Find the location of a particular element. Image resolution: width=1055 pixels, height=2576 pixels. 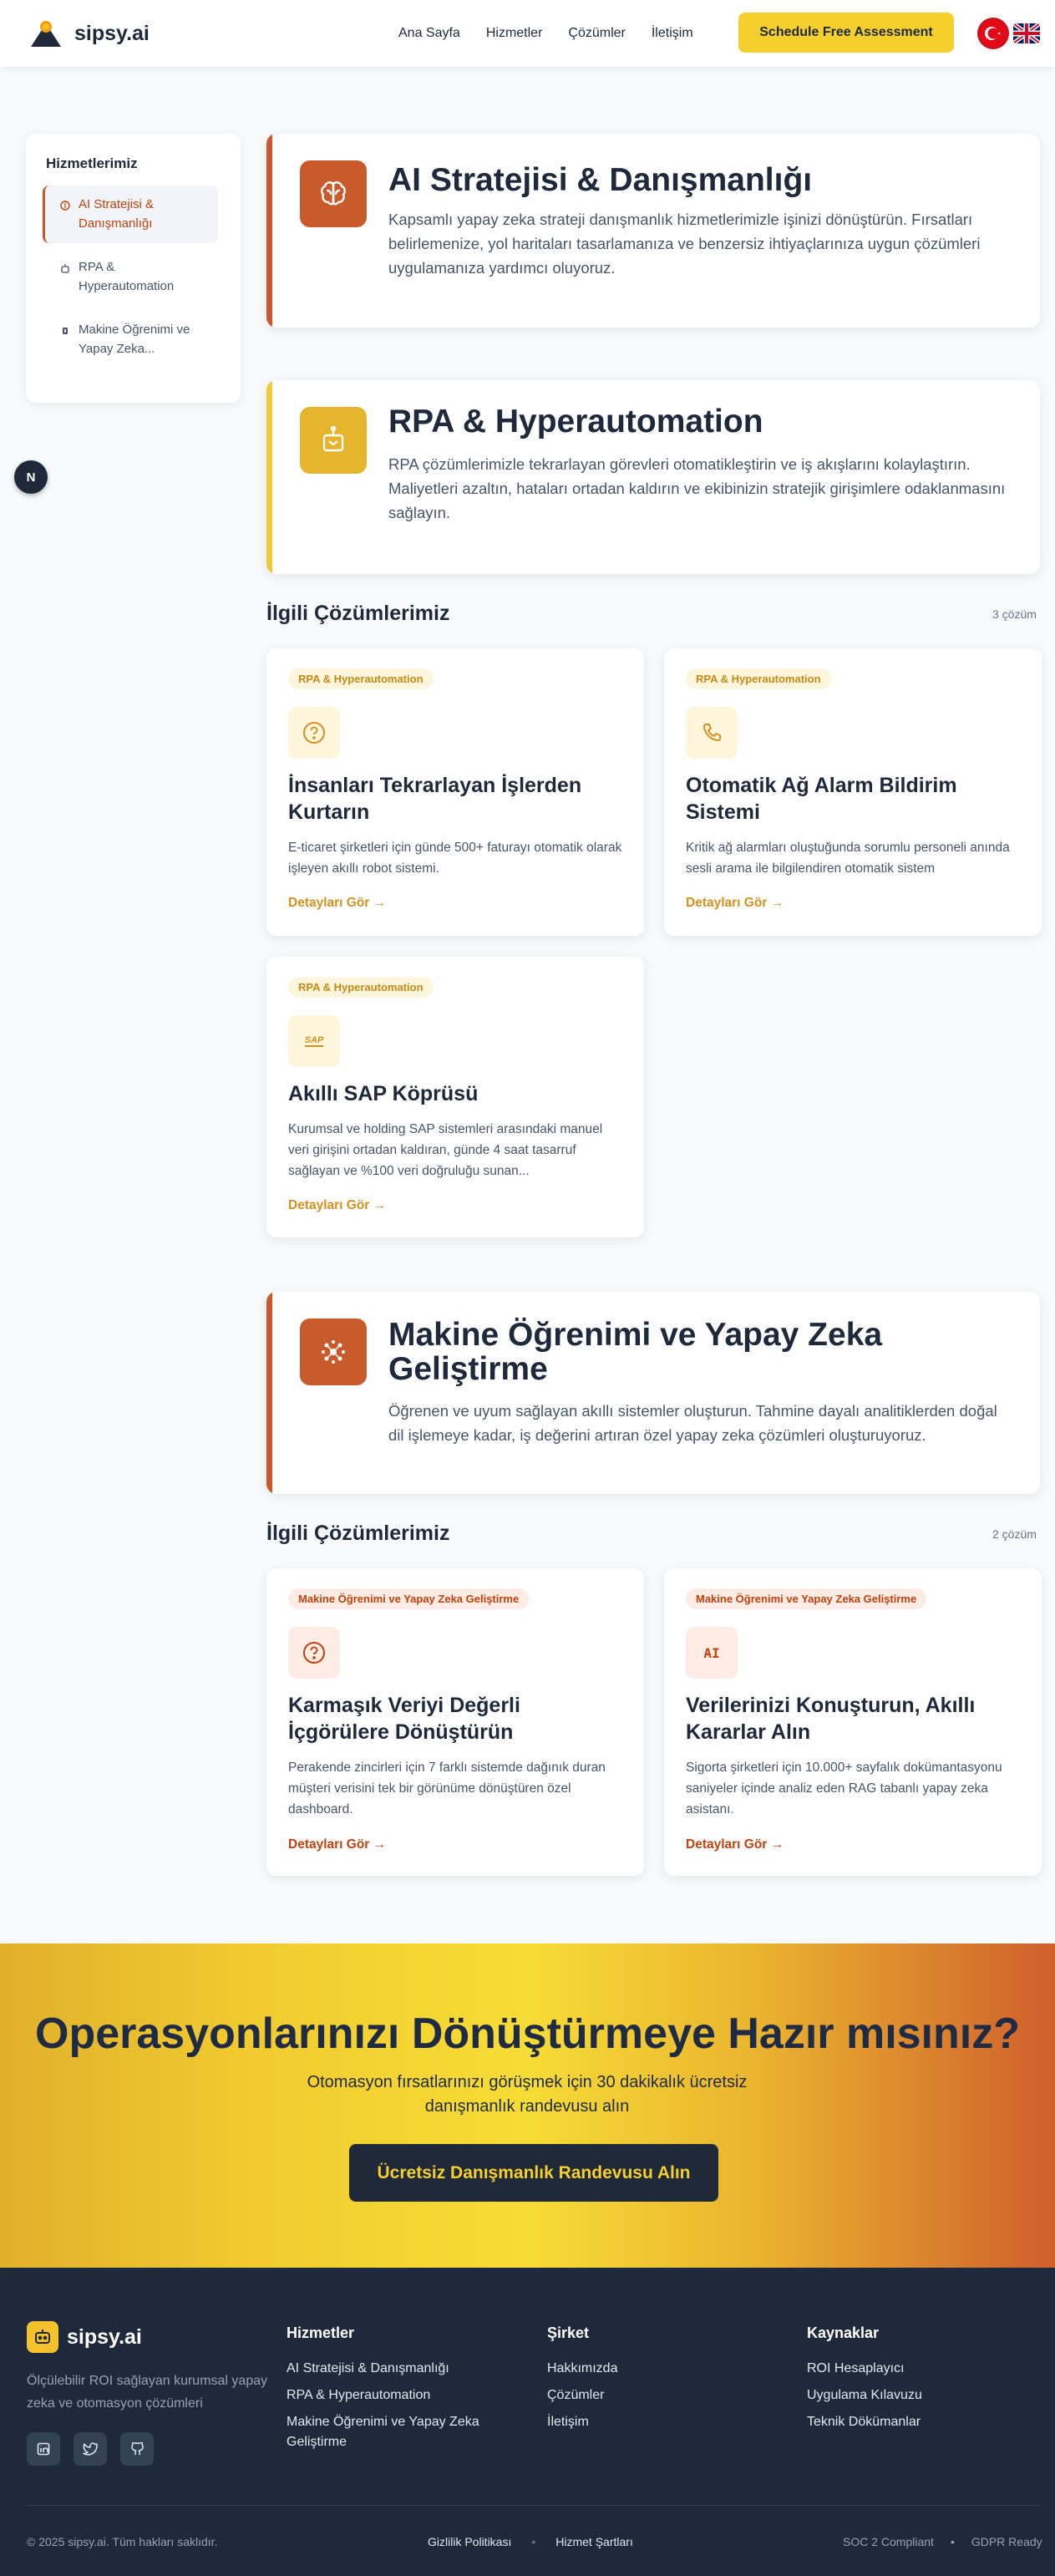

footer-link: Hakkımızda is located at coordinates (655, 2369).